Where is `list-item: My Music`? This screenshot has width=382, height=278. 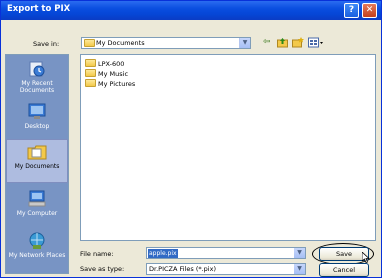
list-item: My Music is located at coordinates (106, 74).